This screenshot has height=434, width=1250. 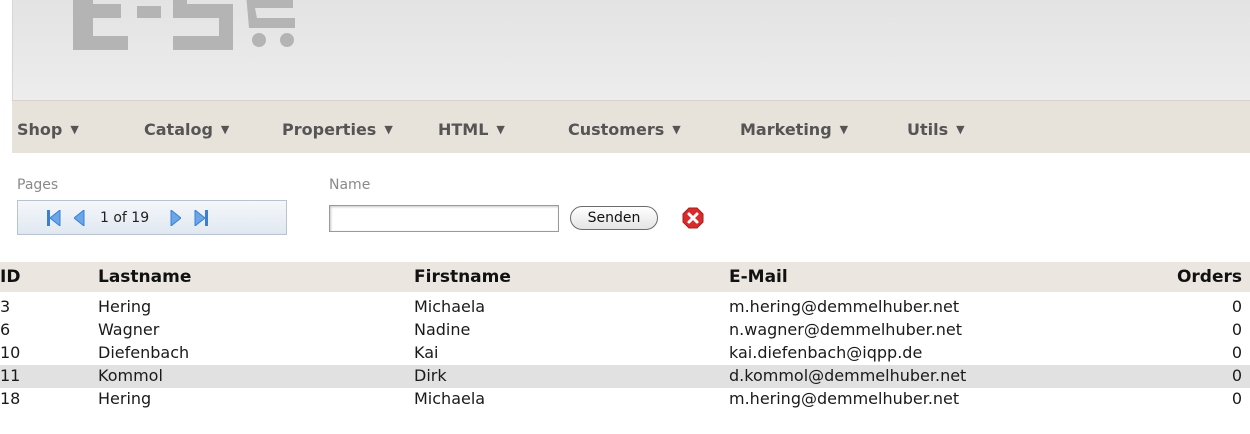 I want to click on last-page-icon, so click(x=201, y=218).